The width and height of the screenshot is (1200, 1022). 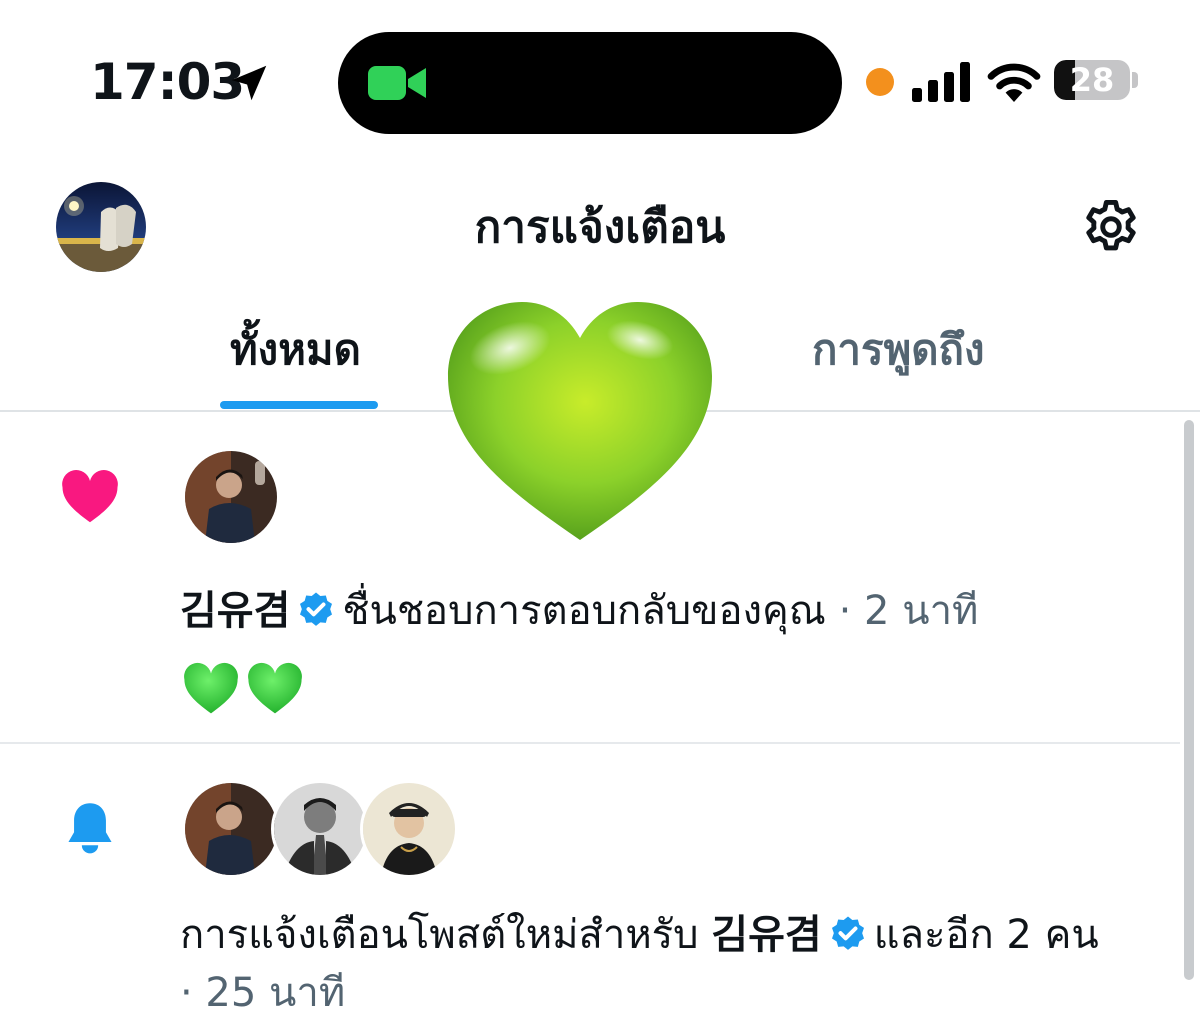 I want to click on battery-percent: 28, so click(x=1092, y=80).